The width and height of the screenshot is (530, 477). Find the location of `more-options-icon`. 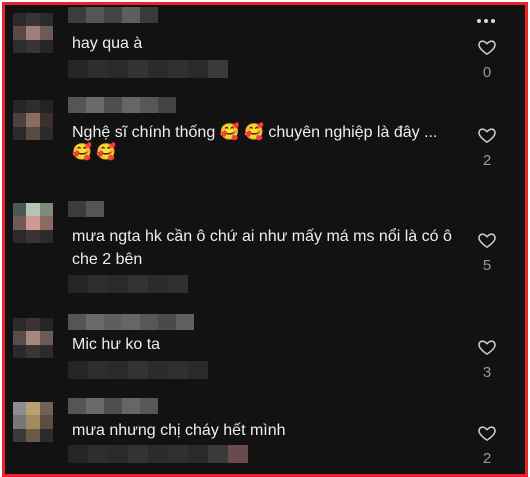

more-options-icon is located at coordinates (486, 21).